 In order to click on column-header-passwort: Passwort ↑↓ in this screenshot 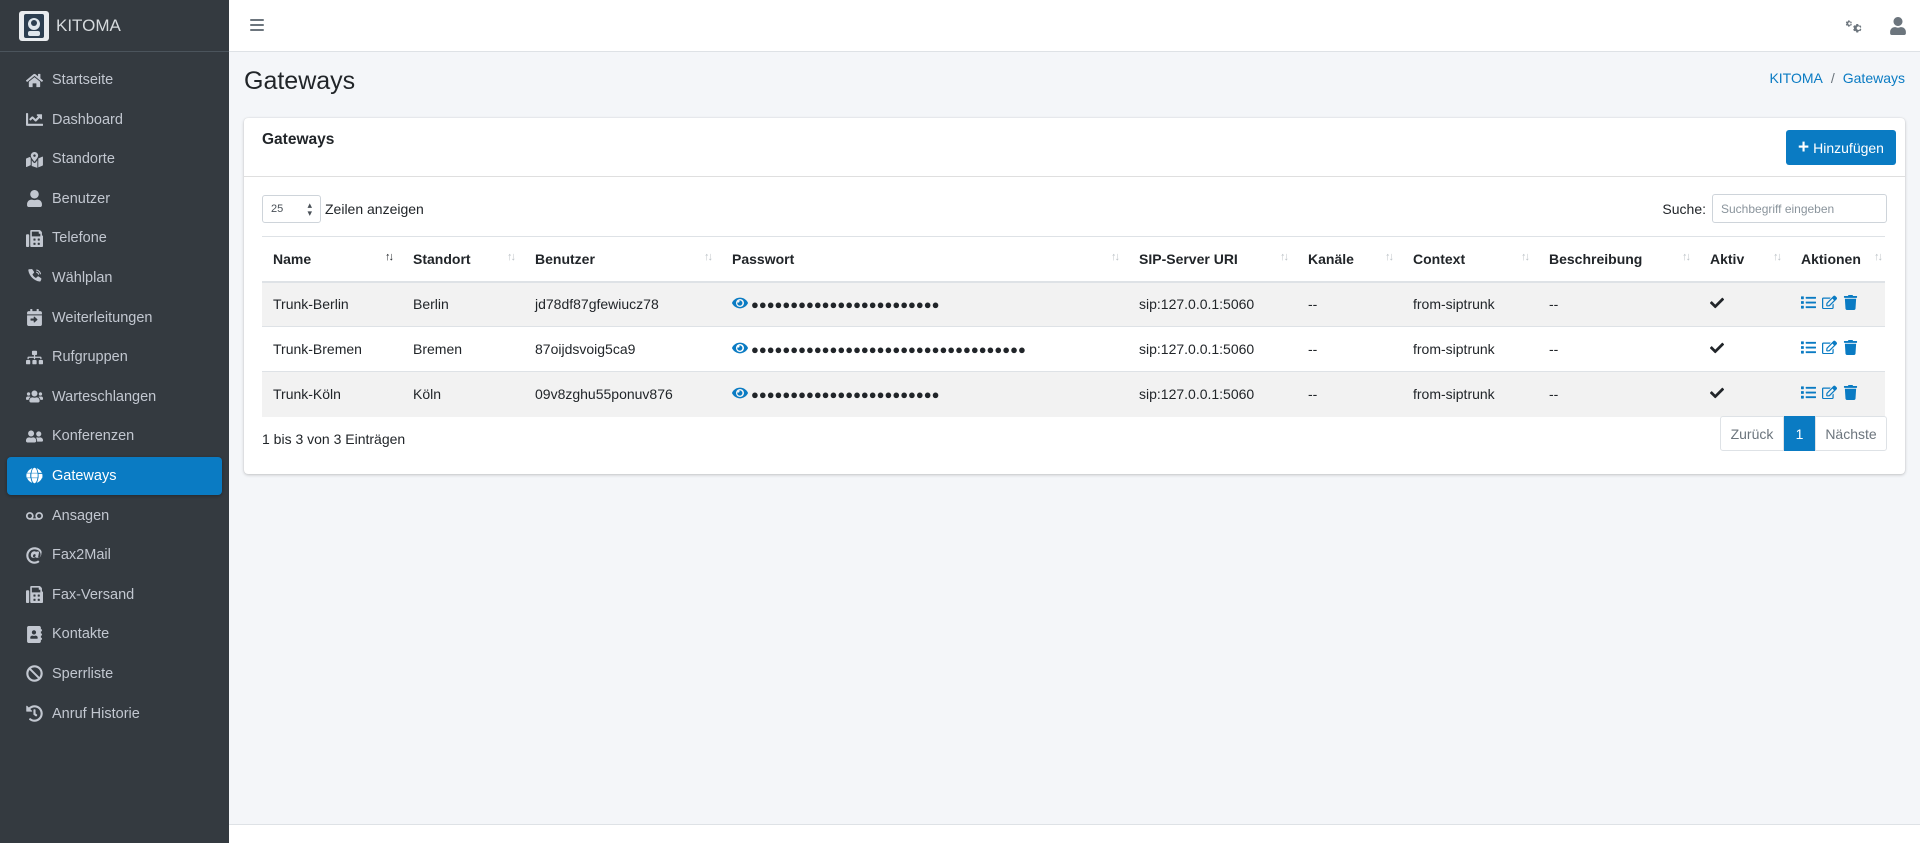, I will do `click(924, 259)`.